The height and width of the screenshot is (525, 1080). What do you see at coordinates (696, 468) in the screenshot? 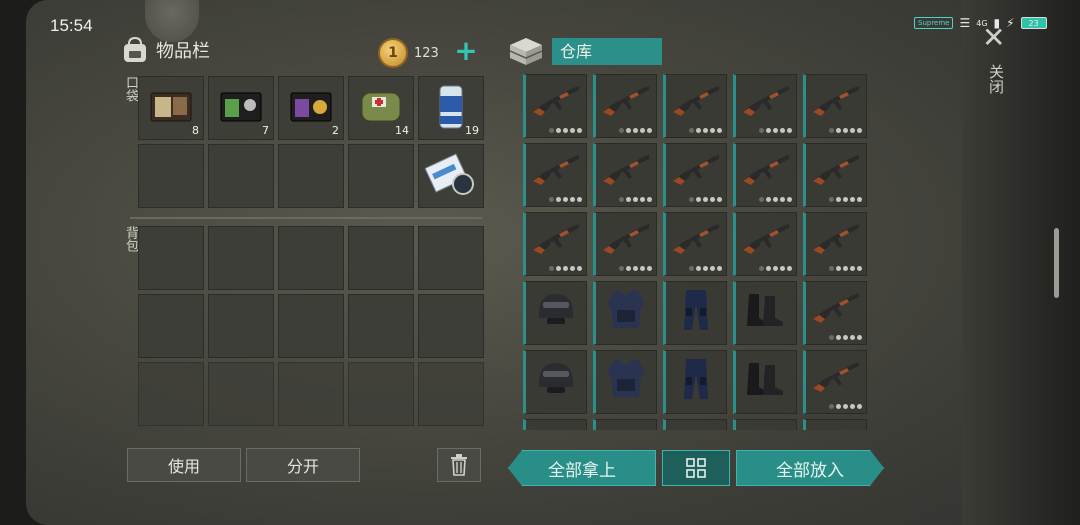
I see `sort-grid-button` at bounding box center [696, 468].